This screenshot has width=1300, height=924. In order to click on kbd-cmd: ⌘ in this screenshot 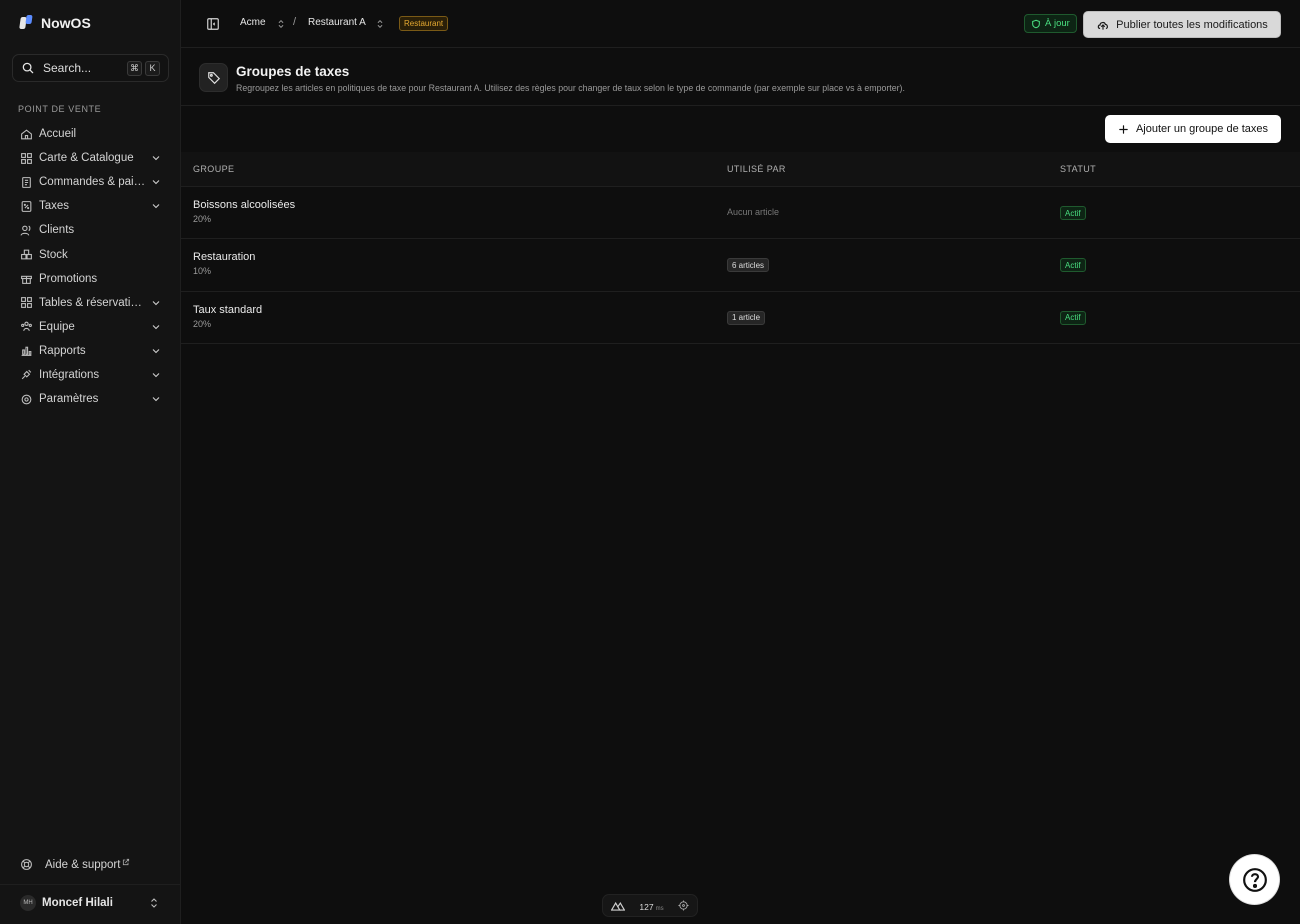, I will do `click(134, 68)`.